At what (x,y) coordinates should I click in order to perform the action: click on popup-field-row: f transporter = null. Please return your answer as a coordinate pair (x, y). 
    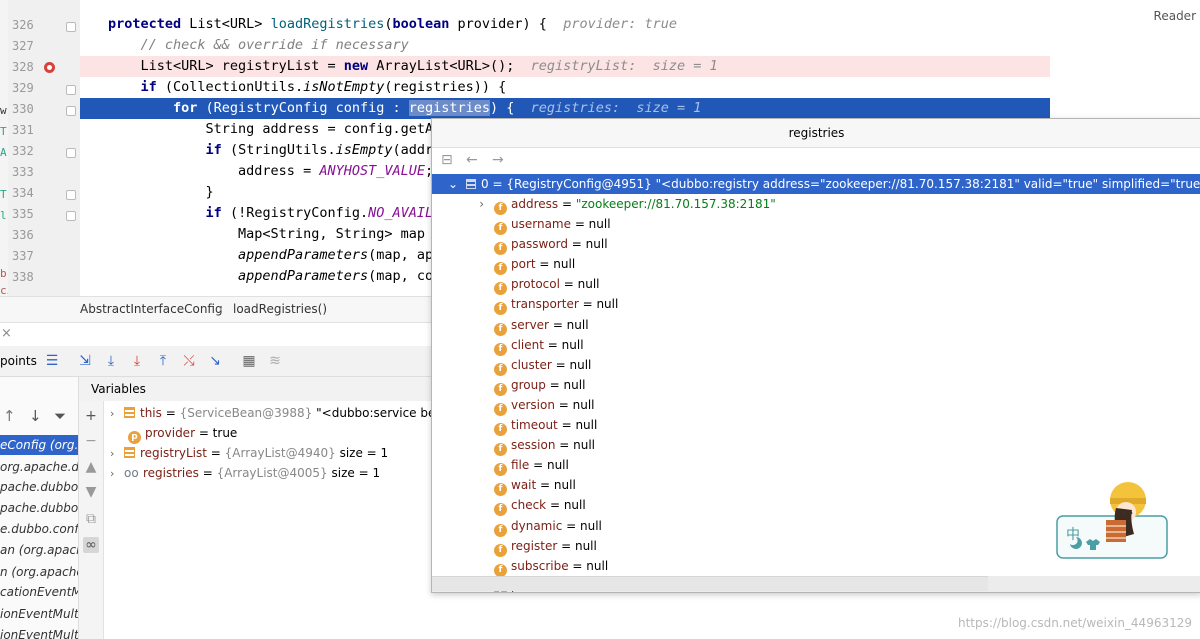
    Looking at the image, I should click on (816, 305).